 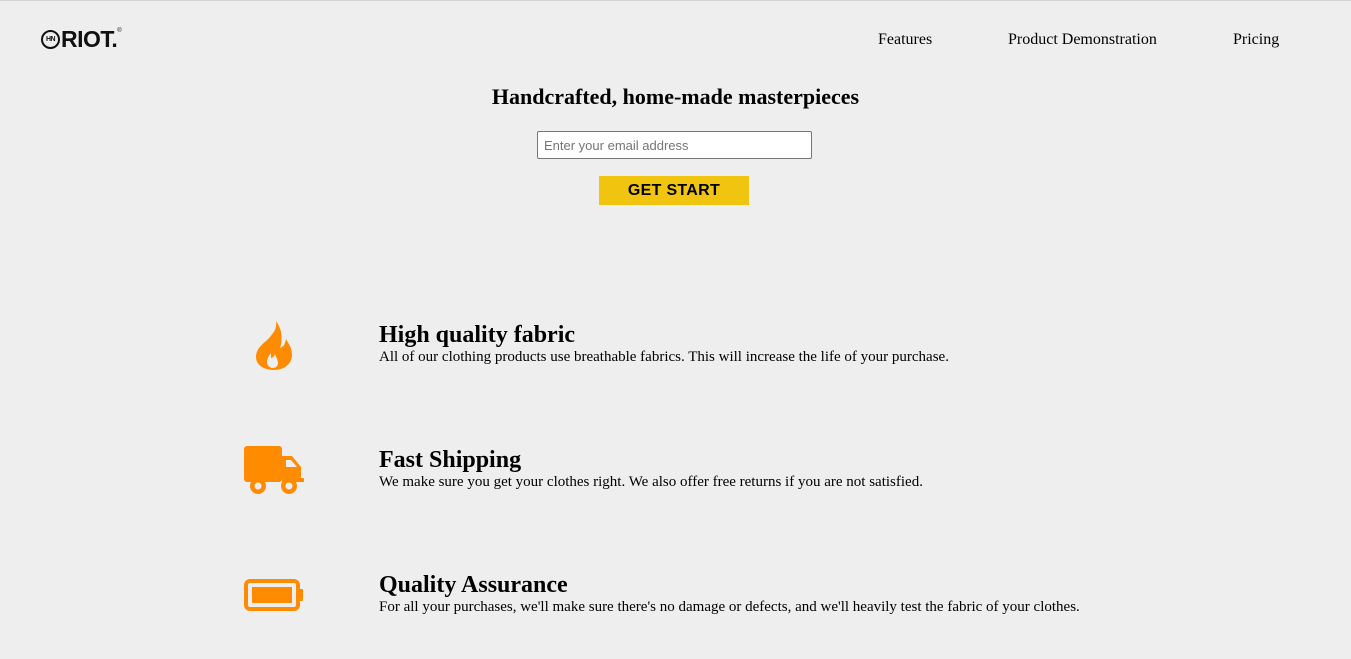 I want to click on feature-title: High quality fabric, so click(x=477, y=335).